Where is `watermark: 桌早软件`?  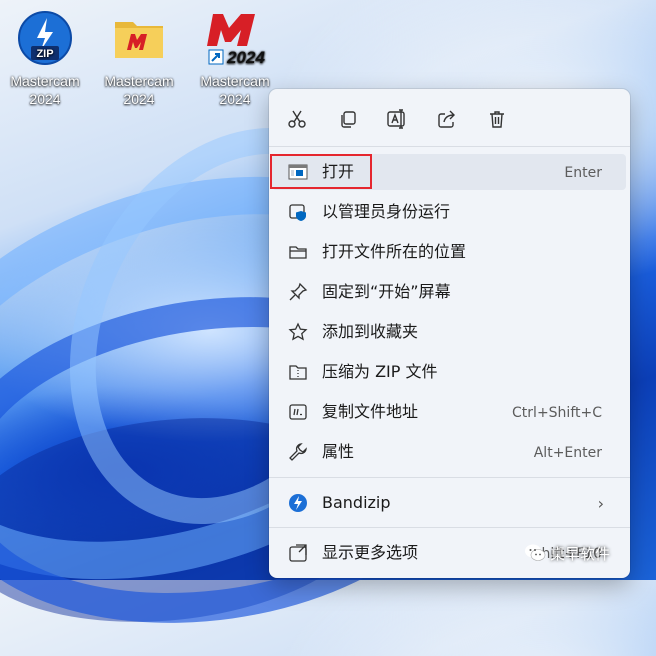 watermark: 桌早软件 is located at coordinates (567, 553).